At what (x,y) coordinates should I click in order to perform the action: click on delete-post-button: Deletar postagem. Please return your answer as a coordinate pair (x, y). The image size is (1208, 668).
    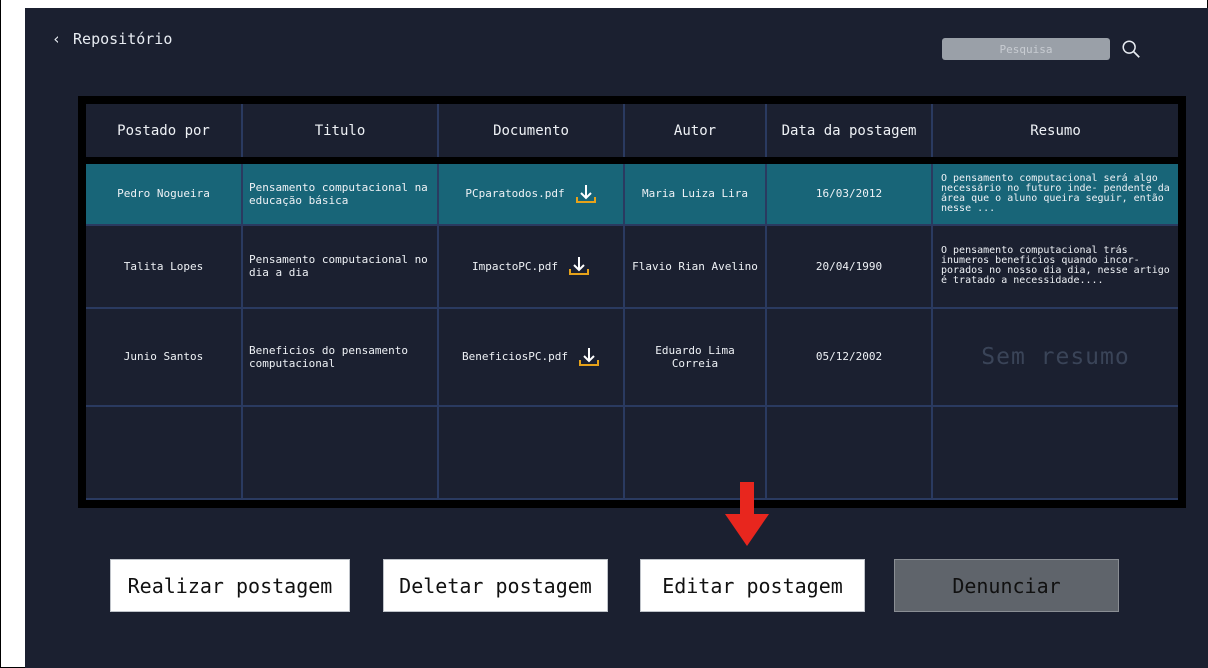
    Looking at the image, I should click on (495, 585).